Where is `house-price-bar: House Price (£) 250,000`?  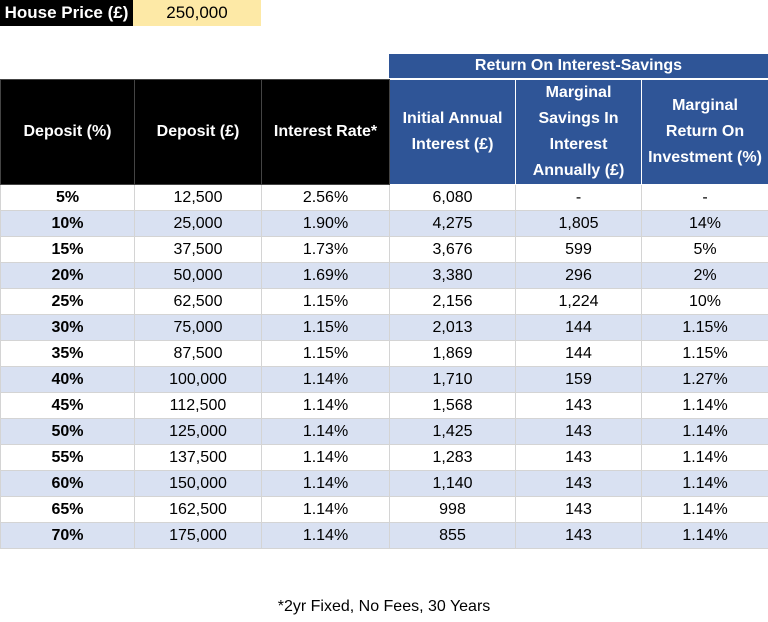
house-price-bar: House Price (£) 250,000 is located at coordinates (130, 13).